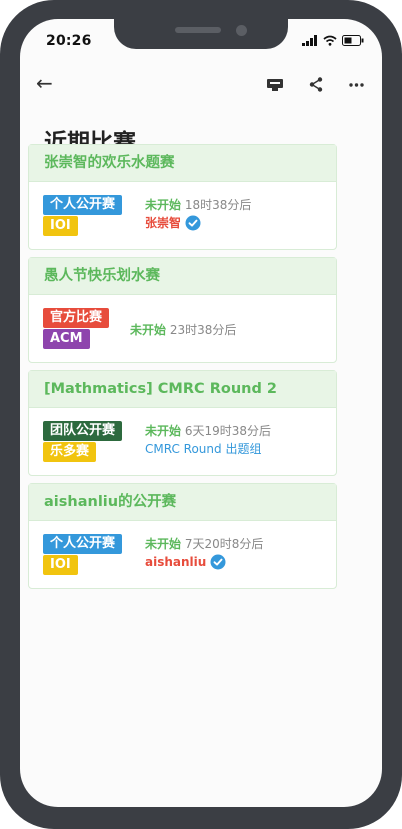  I want to click on contest-remaining: 7天20时8分后, so click(224, 544).